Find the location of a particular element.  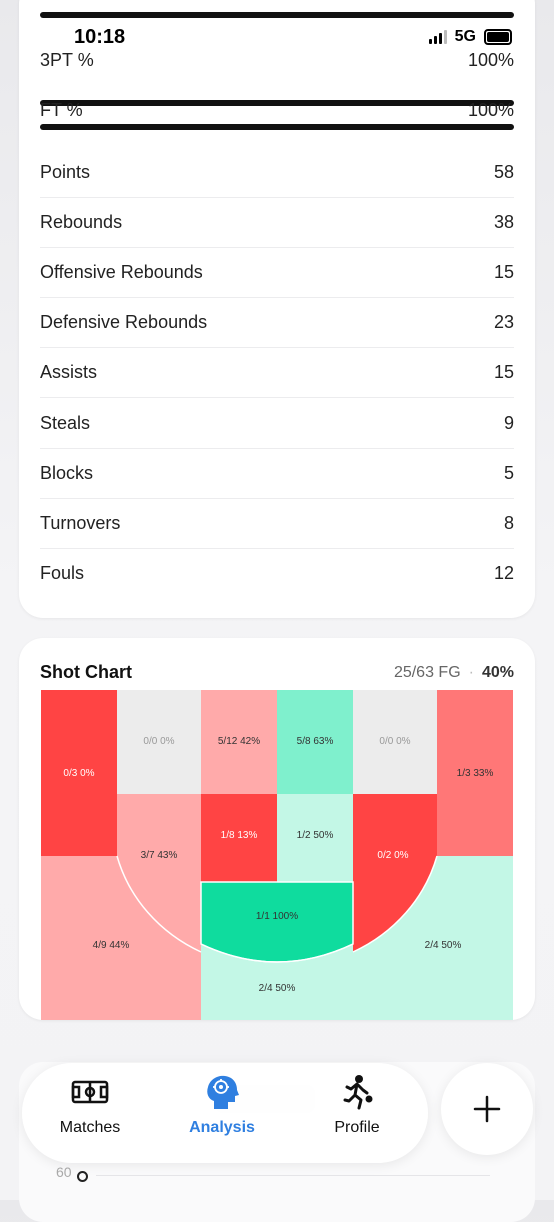

battery-icon is located at coordinates (498, 37).